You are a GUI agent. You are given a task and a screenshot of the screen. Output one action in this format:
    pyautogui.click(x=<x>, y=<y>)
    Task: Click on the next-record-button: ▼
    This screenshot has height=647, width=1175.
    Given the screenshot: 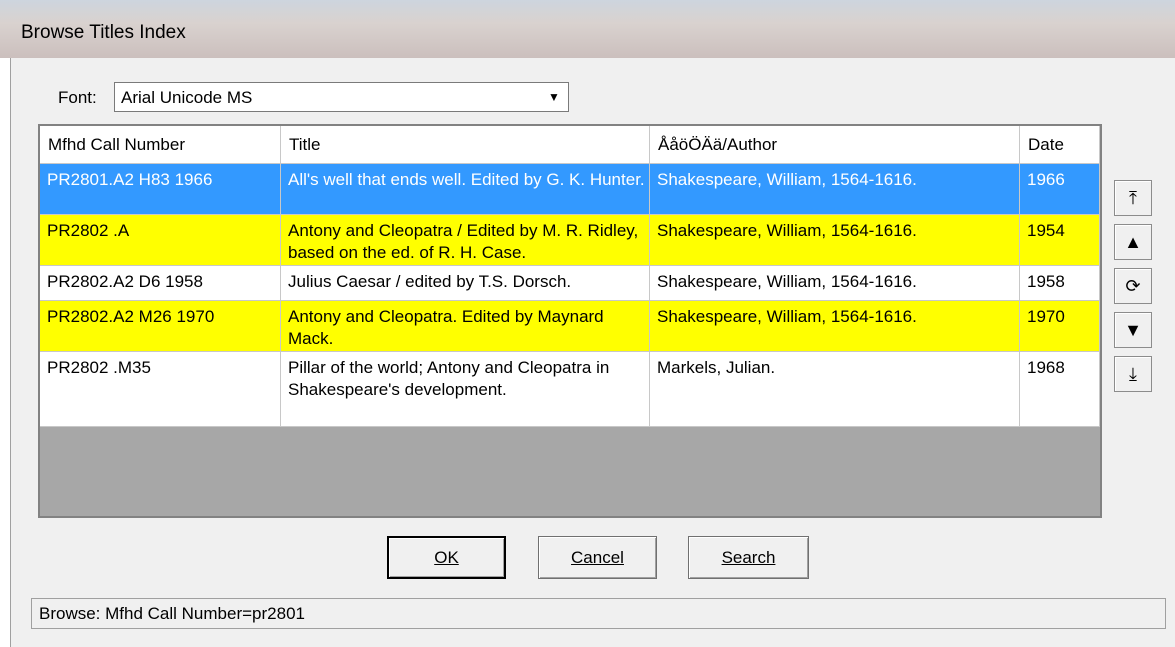 What is the action you would take?
    pyautogui.click(x=1133, y=330)
    